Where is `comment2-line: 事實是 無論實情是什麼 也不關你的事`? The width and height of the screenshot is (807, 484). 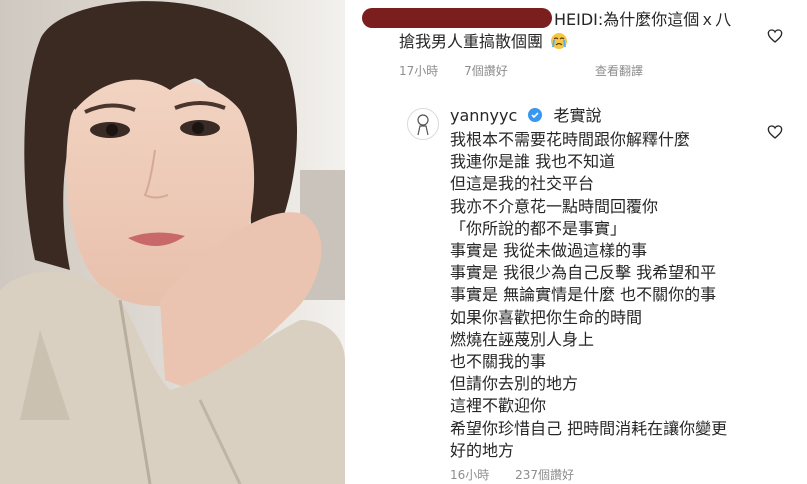
comment2-line: 事實是 無論實情是什麼 也不關你的事 is located at coordinates (583, 295).